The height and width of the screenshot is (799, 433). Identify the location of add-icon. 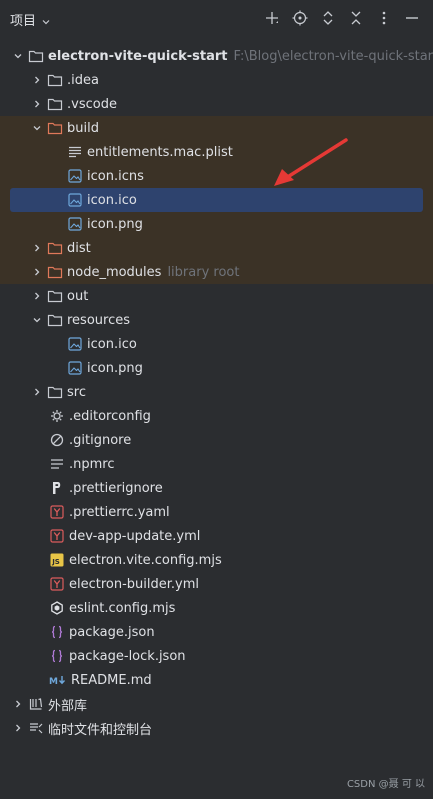
(272, 18).